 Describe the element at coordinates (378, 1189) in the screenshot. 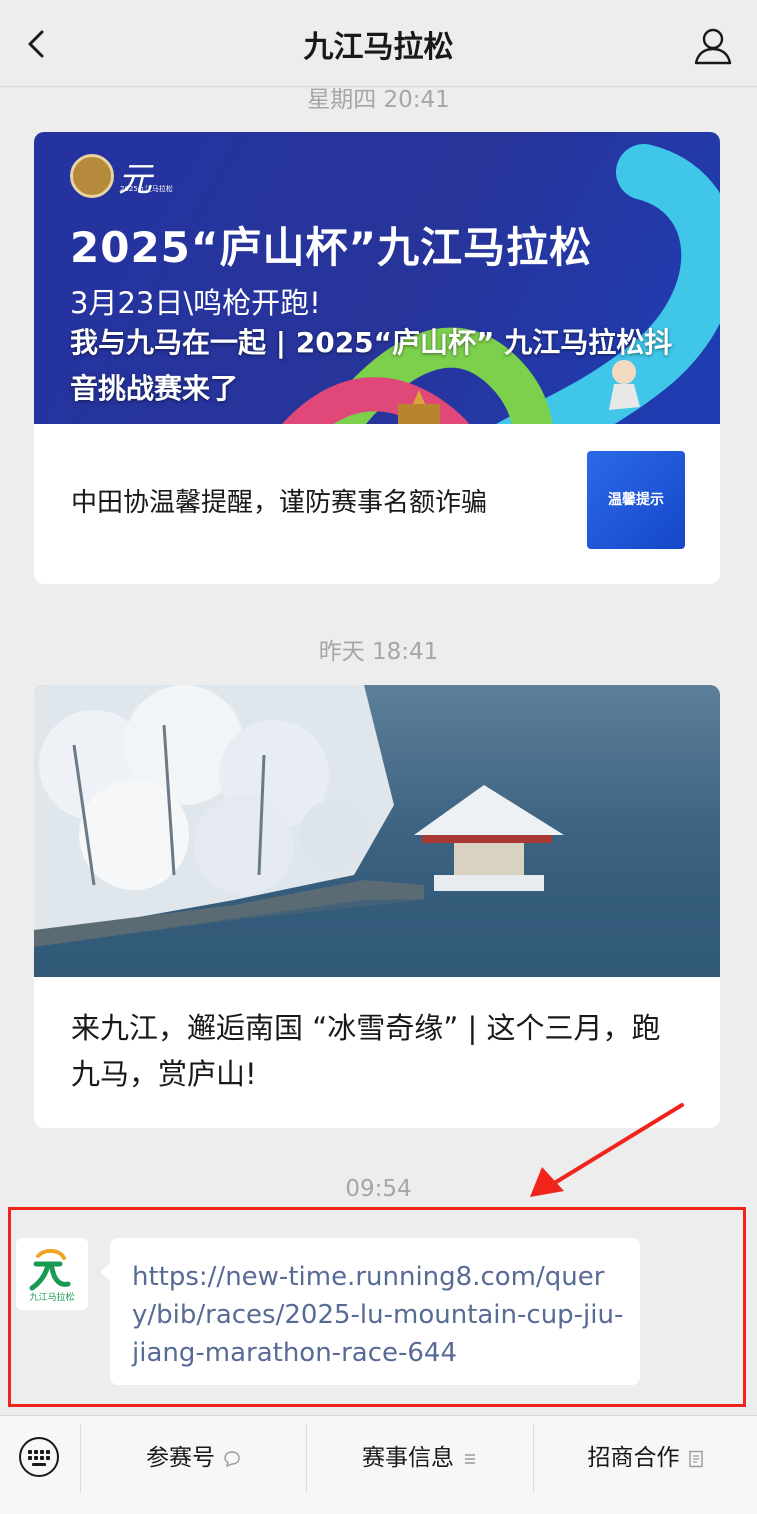

I see `timestamp: 09:54` at that location.